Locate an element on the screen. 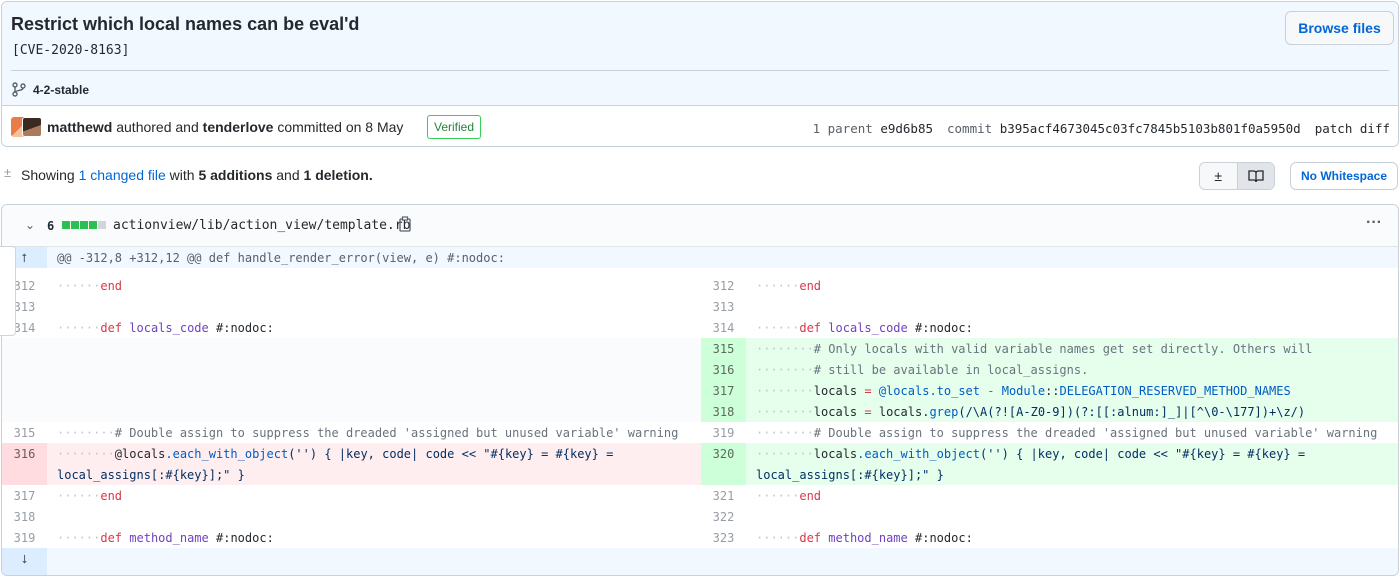 The width and height of the screenshot is (1400, 579). commit-sha: b395acf4673045c03fc7845b5103b801f0a5950d is located at coordinates (1150, 128).